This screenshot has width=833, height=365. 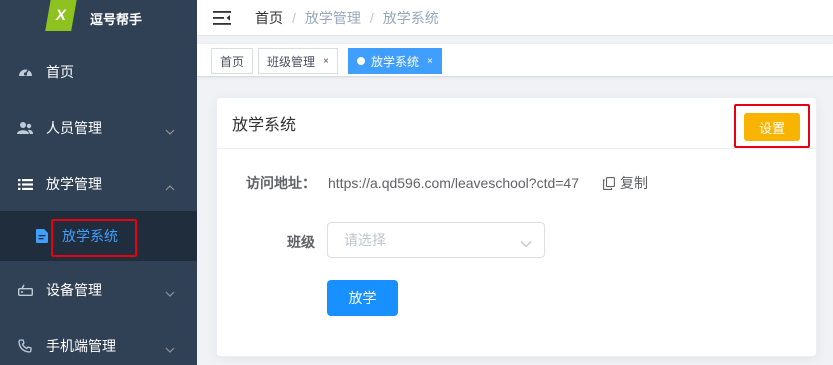 What do you see at coordinates (281, 183) in the screenshot?
I see `url-label: 访问地址：` at bounding box center [281, 183].